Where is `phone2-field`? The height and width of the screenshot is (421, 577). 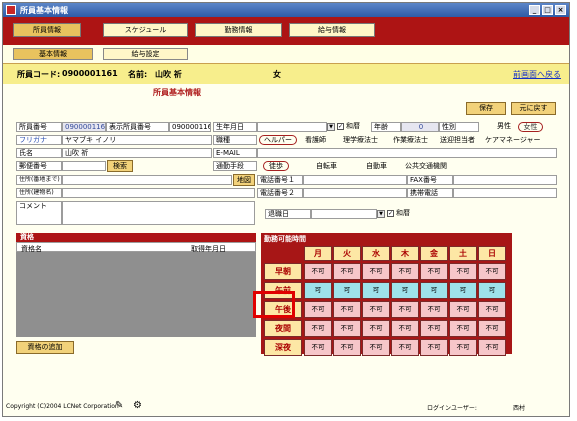 phone2-field is located at coordinates (355, 193).